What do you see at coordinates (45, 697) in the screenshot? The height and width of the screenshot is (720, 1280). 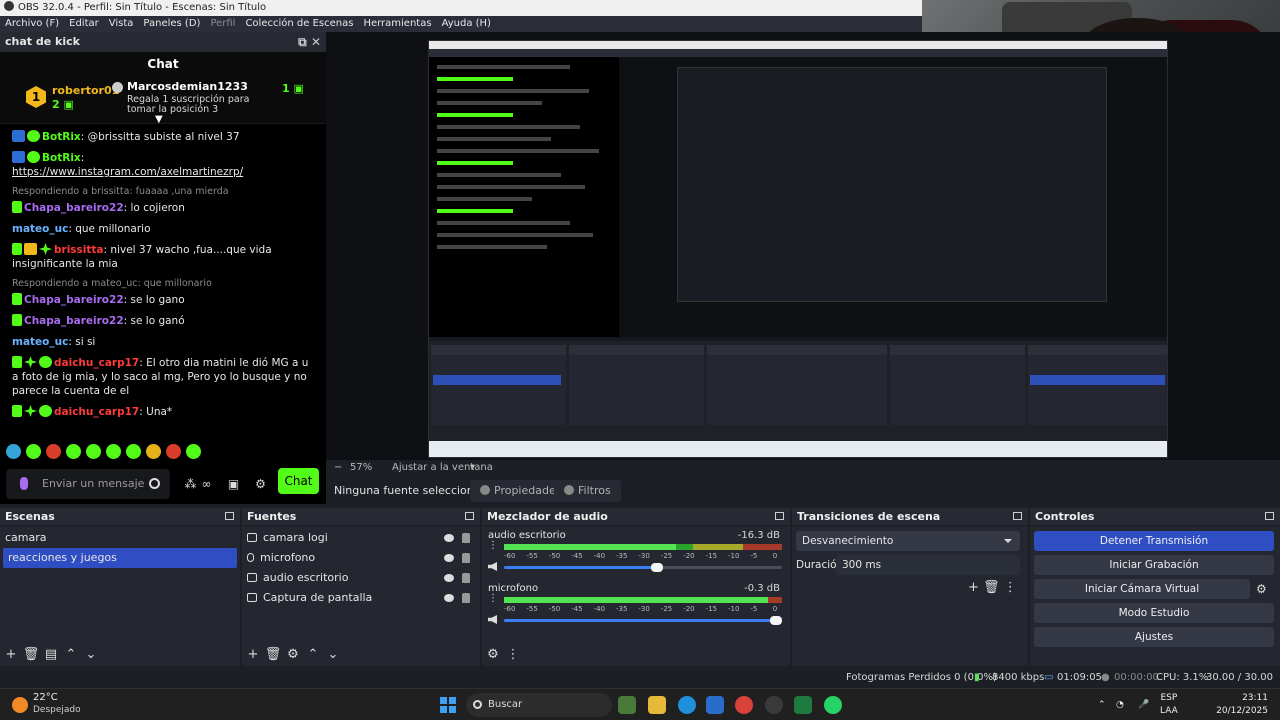 I see `weather-temp: 22°C` at bounding box center [45, 697].